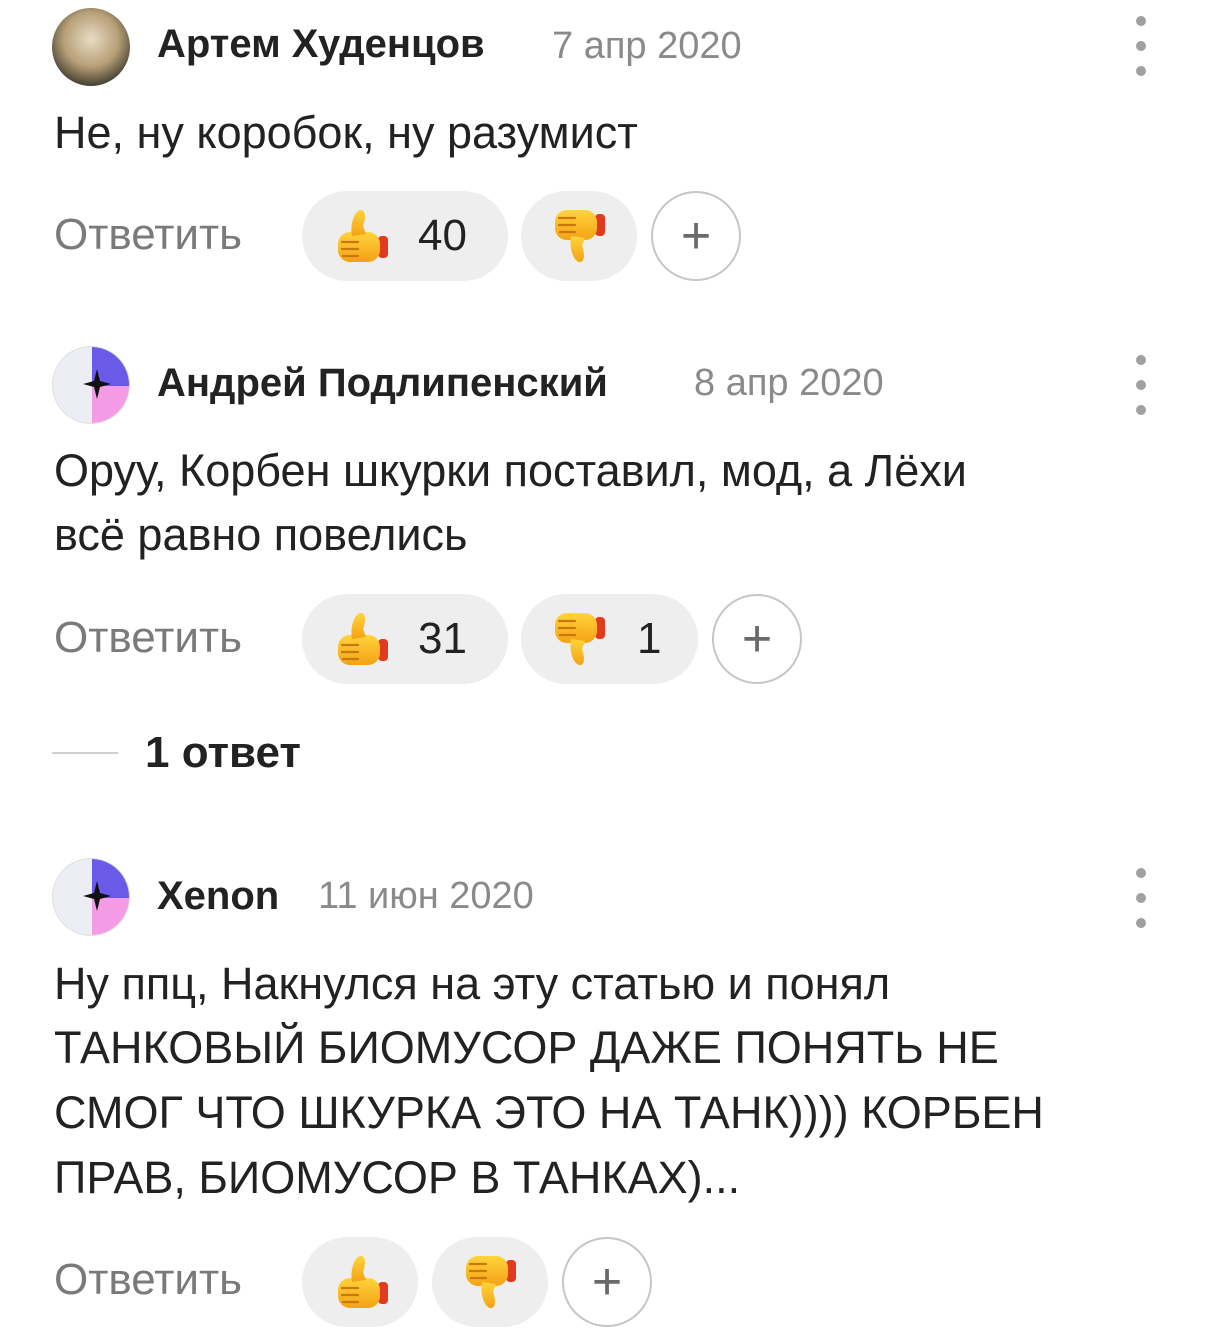 Image resolution: width=1220 pixels, height=1335 pixels. Describe the element at coordinates (405, 236) in the screenshot. I see `like-button: 40` at that location.